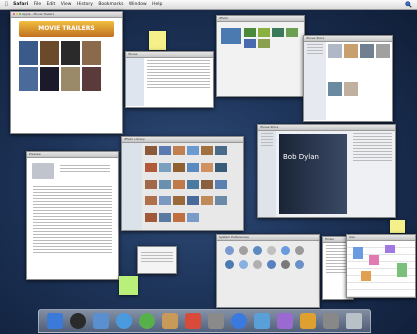 This screenshot has height=334, width=417. Describe the element at coordinates (157, 260) in the screenshot. I see `small-dialog-window` at that location.